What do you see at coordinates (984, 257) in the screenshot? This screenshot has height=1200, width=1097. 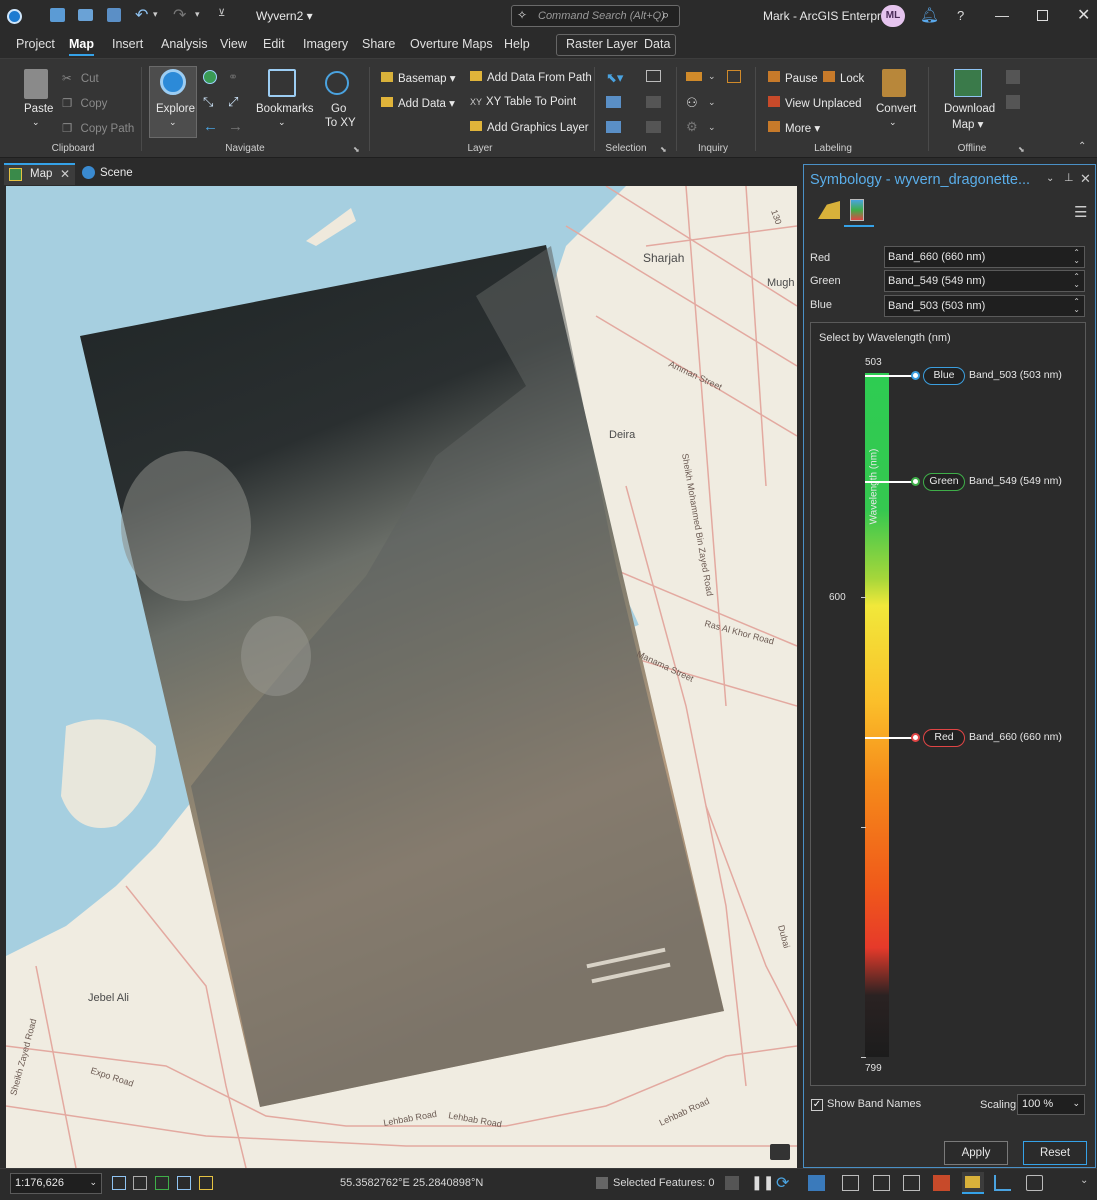 I see `red-band-combo: Band_660 (660 nm) ⌃ ⌄` at bounding box center [984, 257].